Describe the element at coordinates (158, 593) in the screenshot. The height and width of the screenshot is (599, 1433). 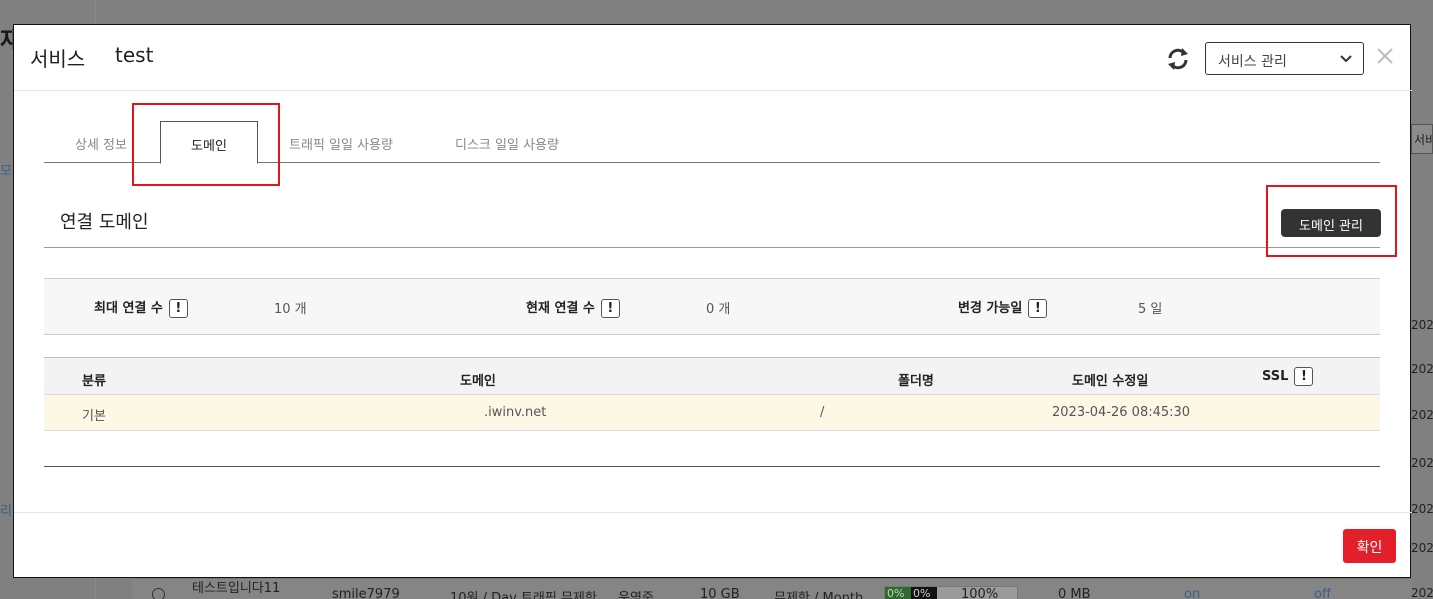
I see `background-radio` at that location.